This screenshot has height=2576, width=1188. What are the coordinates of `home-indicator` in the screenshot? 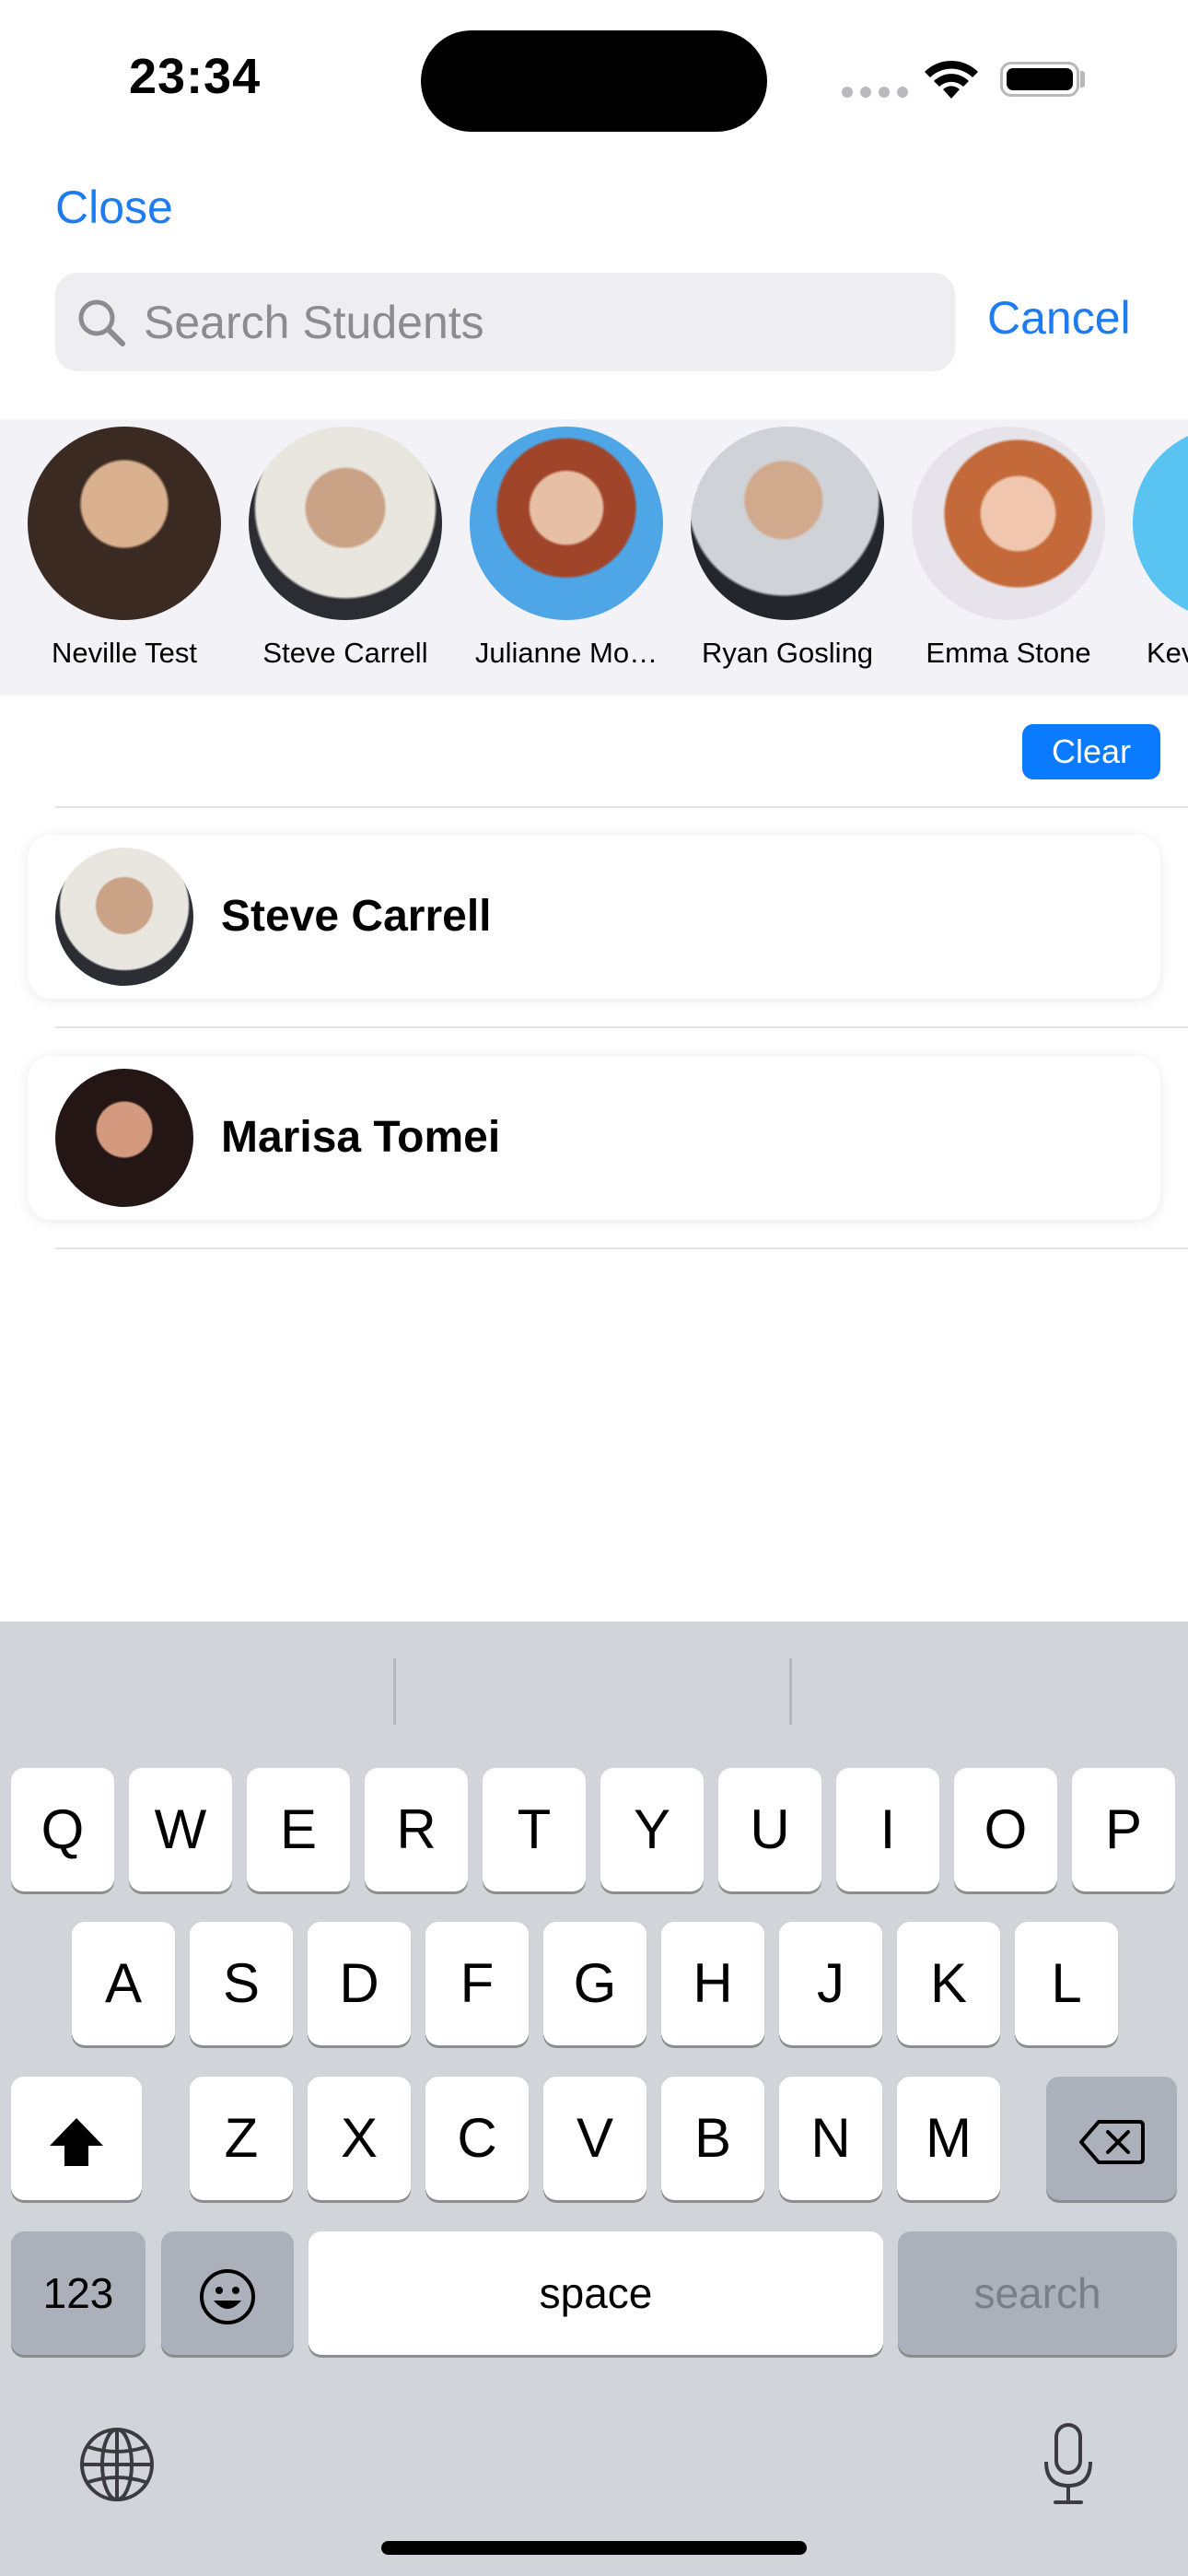 It's located at (594, 2548).